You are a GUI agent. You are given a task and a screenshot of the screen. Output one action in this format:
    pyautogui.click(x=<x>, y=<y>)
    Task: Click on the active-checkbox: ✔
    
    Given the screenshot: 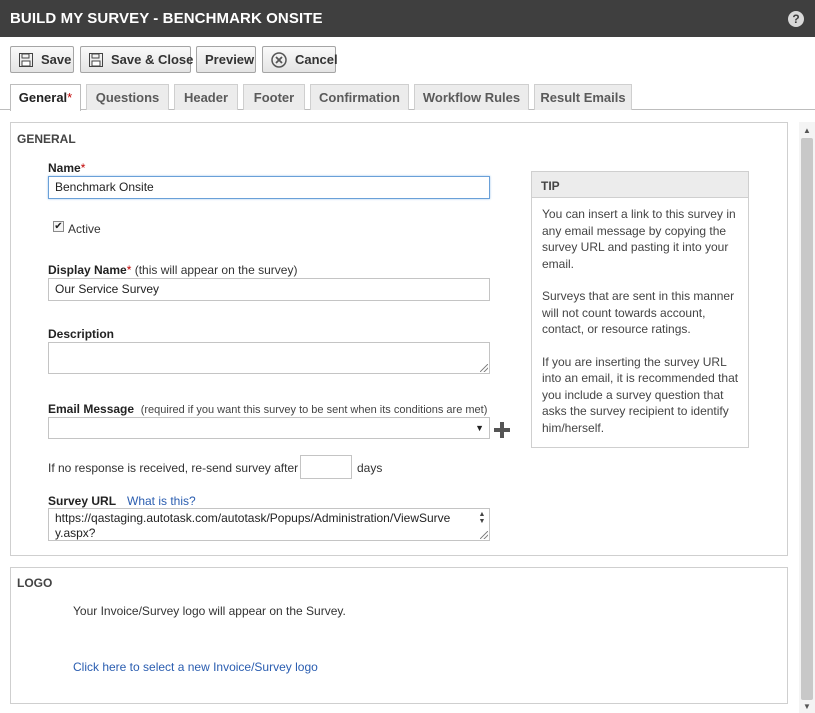 What is the action you would take?
    pyautogui.click(x=58, y=226)
    